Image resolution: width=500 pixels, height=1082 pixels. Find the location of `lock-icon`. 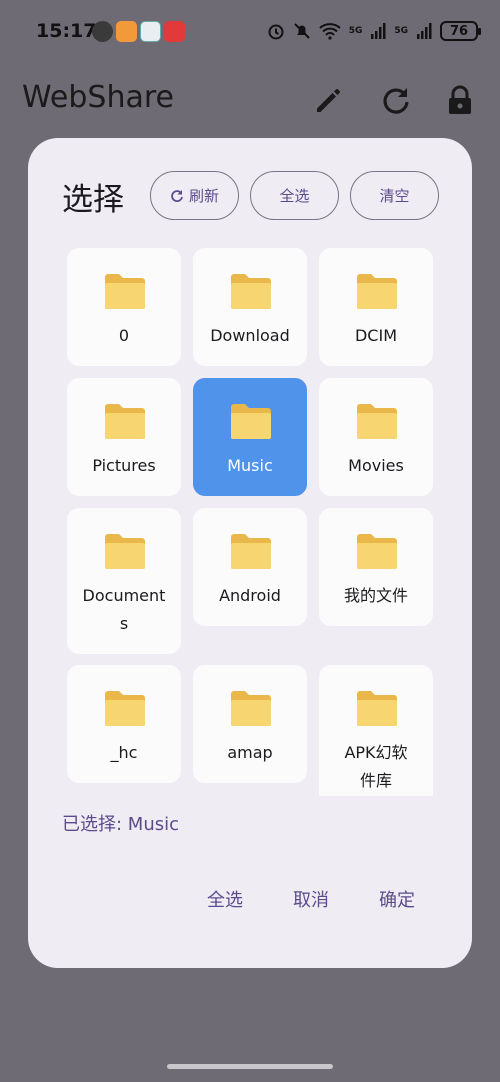

lock-icon is located at coordinates (460, 100).